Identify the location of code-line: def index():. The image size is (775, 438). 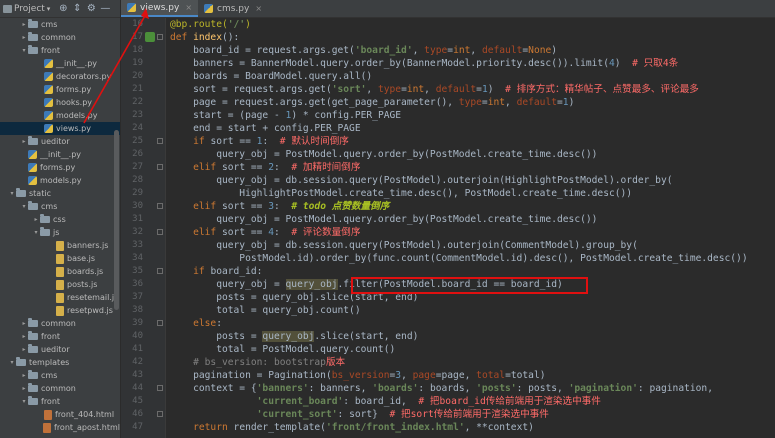
(204, 37).